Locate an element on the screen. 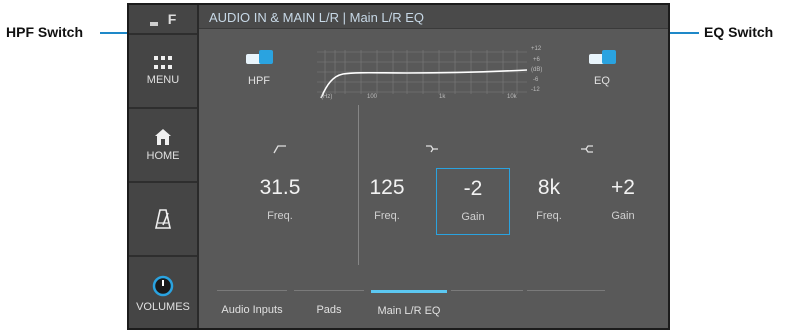 The width and height of the screenshot is (787, 333). logo: F is located at coordinates (163, 19).